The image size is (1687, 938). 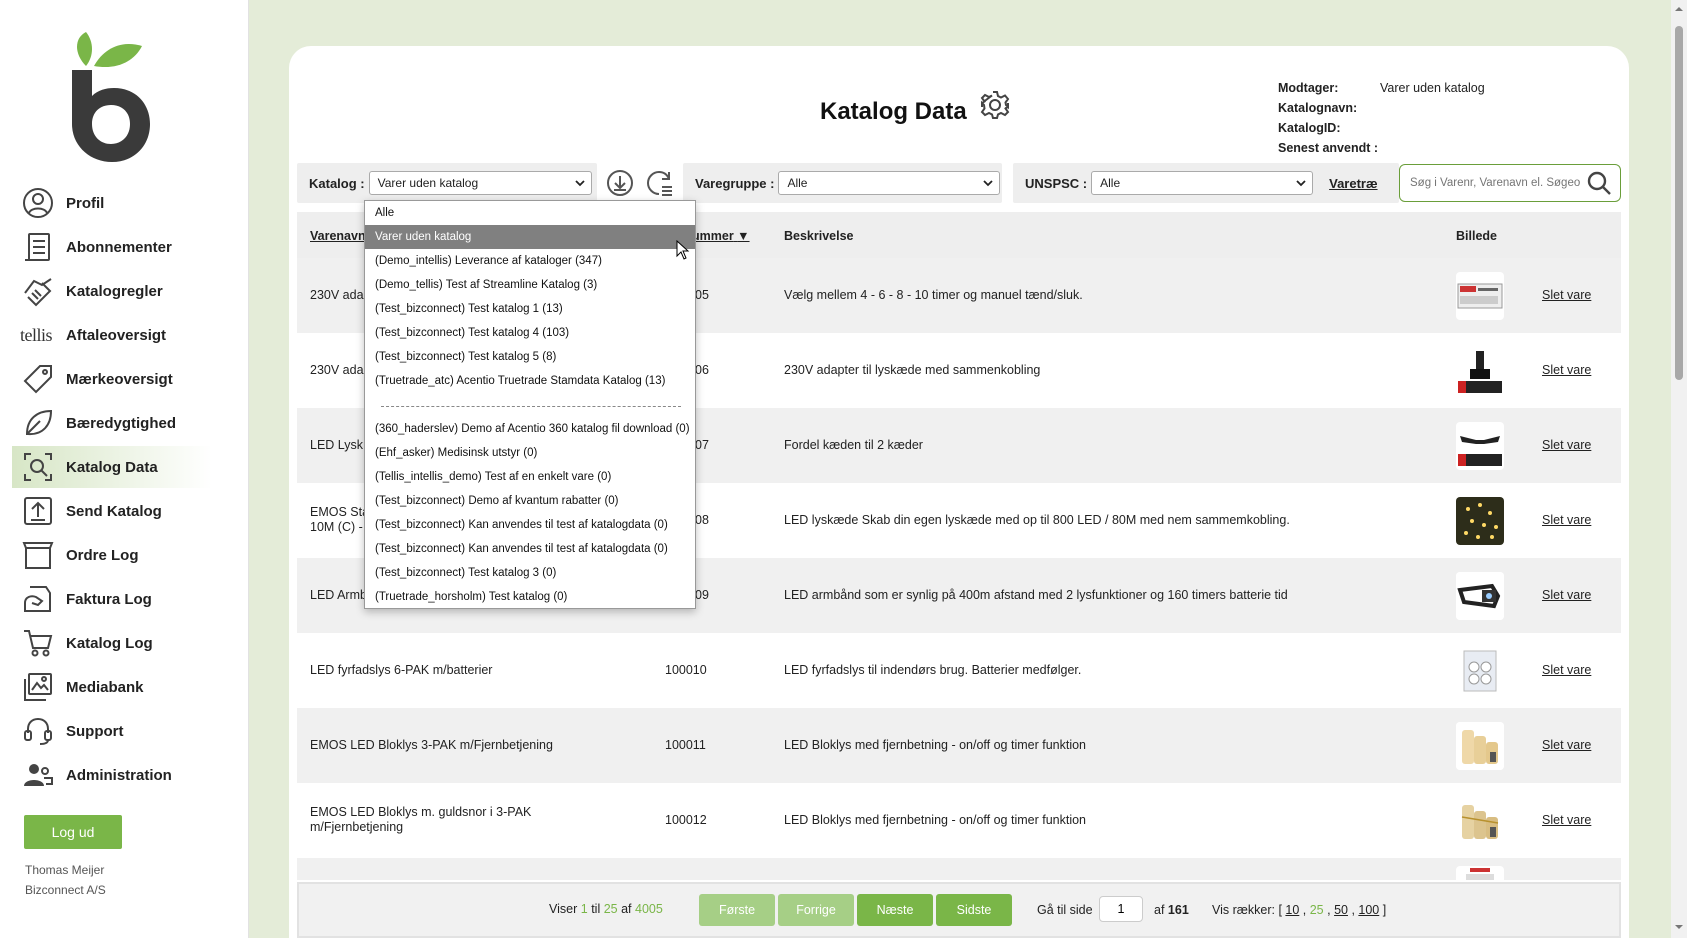 I want to click on dropdown-option: (Test_bizconnect) Test katalog 3 (0), so click(x=530, y=573).